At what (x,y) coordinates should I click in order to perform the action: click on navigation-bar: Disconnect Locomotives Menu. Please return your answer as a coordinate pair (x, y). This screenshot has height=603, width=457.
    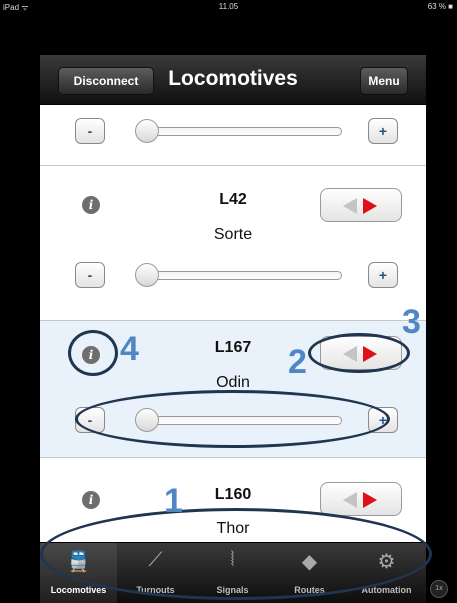
    Looking at the image, I should click on (233, 80).